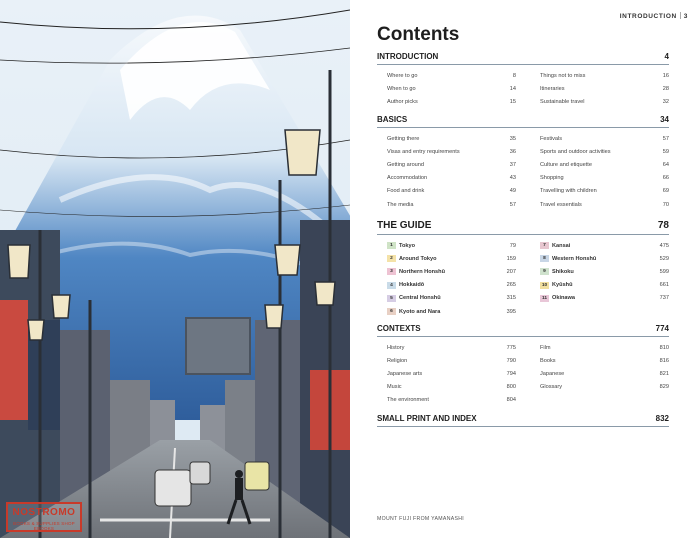  Describe the element at coordinates (680, 15) in the screenshot. I see `running-head-divider` at that location.